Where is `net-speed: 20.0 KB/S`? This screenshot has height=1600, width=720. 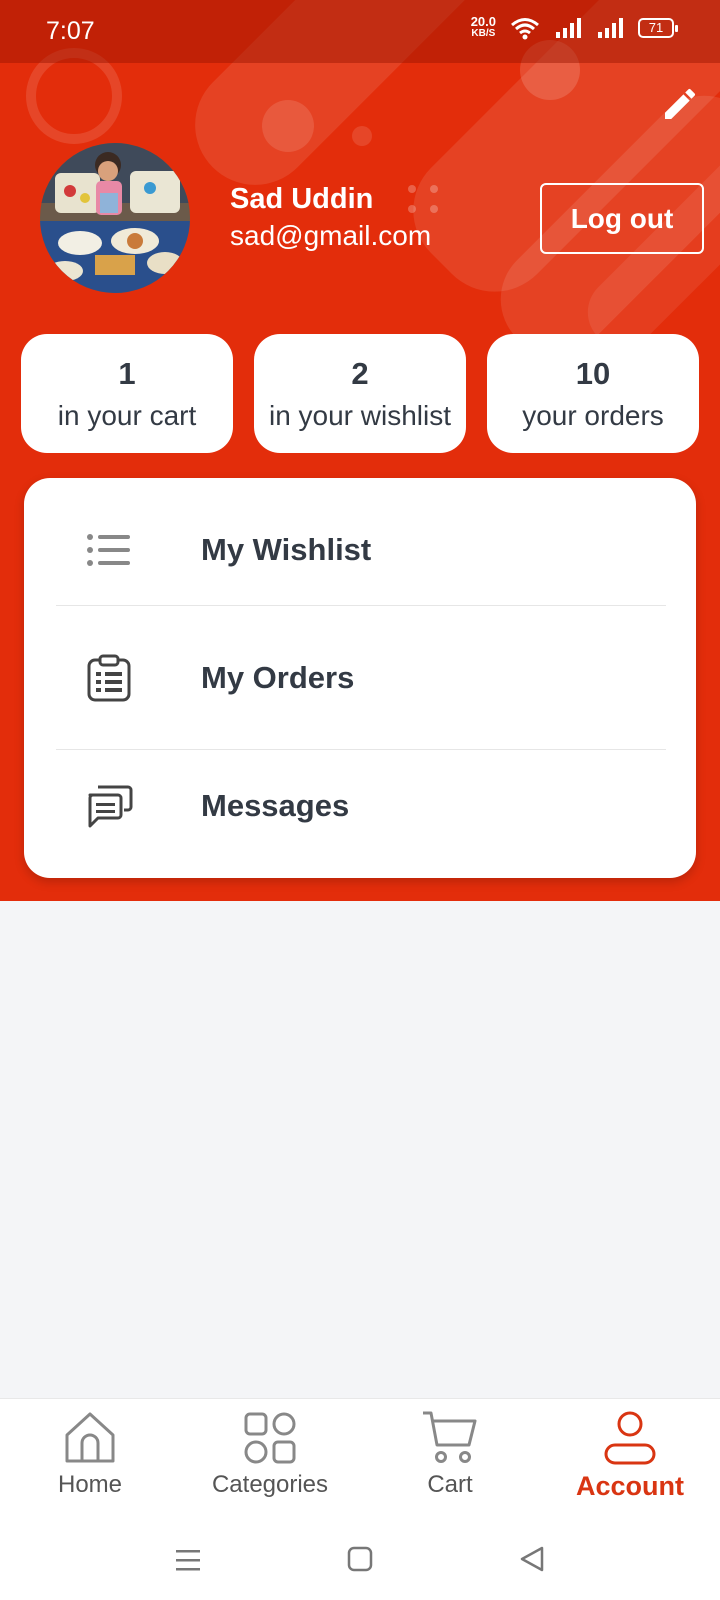
net-speed: 20.0 KB/S is located at coordinates (483, 27).